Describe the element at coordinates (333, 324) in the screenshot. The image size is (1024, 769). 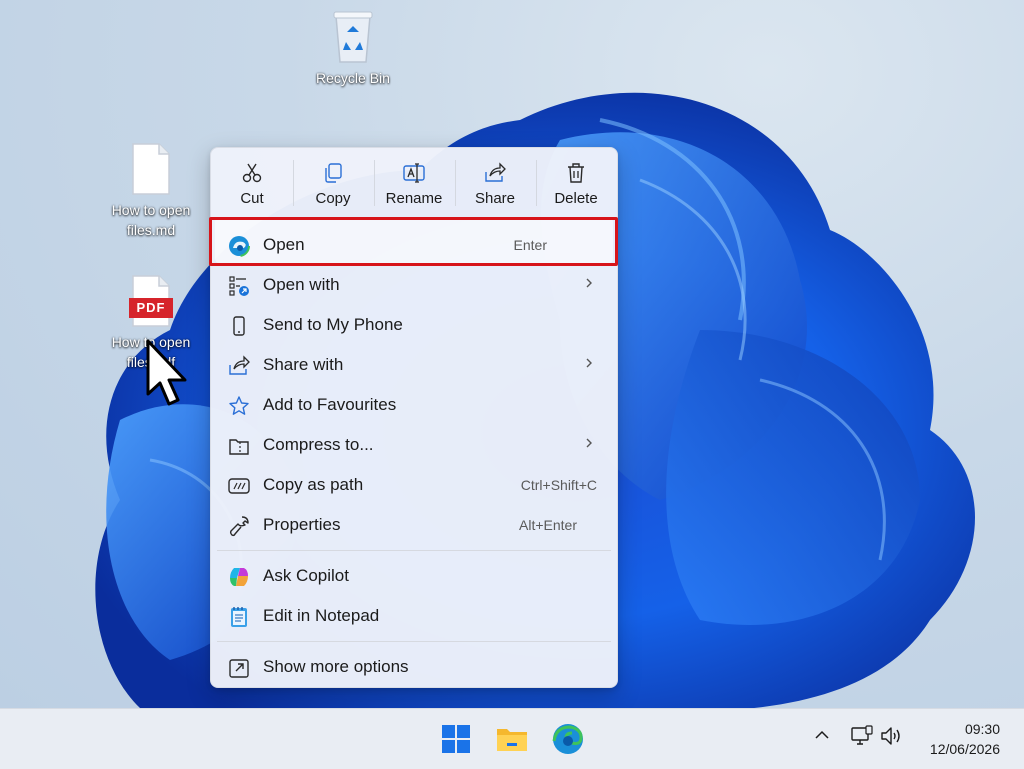
I see `menu-item-label: Send to My Phone` at that location.